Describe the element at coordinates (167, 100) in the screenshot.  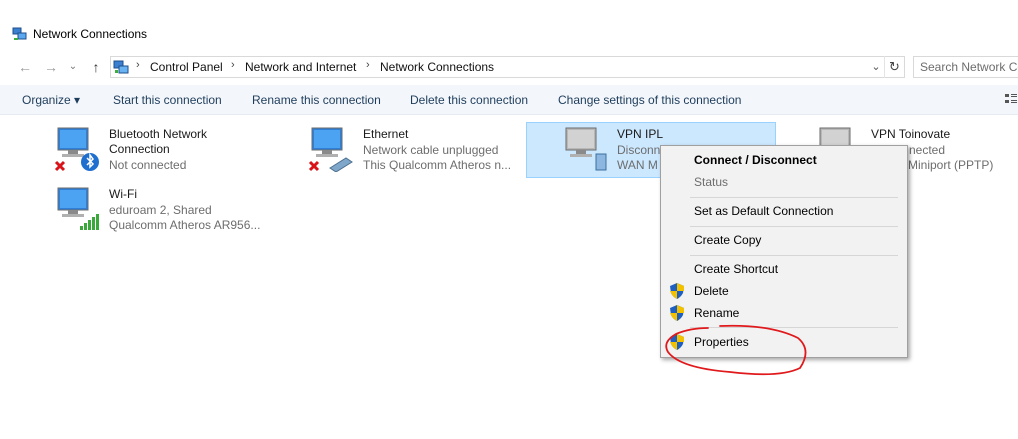
I see `start-connection-button: Start this connection` at that location.